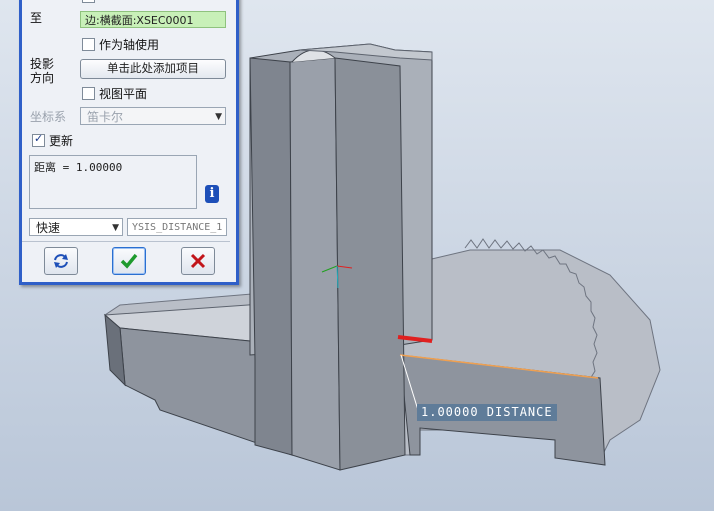  What do you see at coordinates (88, 93) in the screenshot?
I see `view-plane-checkbox` at bounding box center [88, 93].